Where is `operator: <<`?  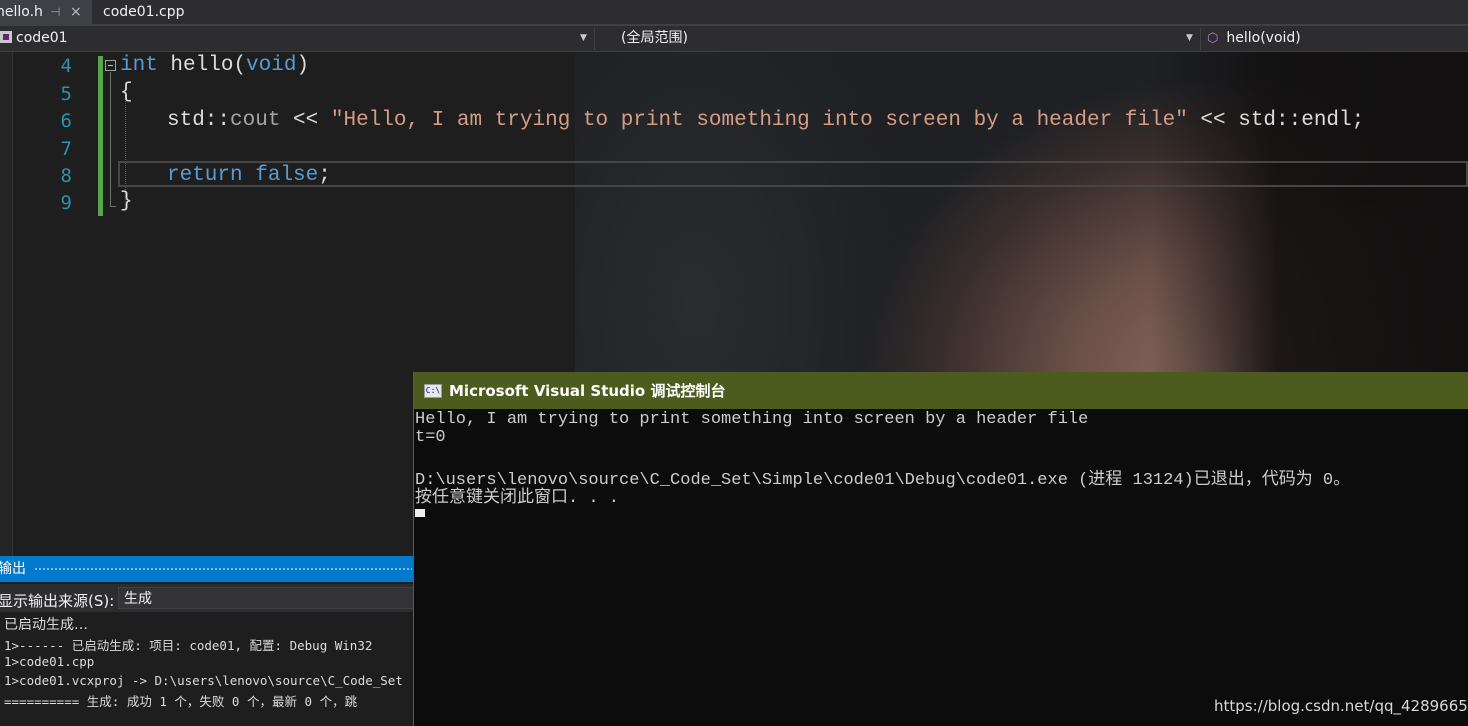
operator: << is located at coordinates (305, 120).